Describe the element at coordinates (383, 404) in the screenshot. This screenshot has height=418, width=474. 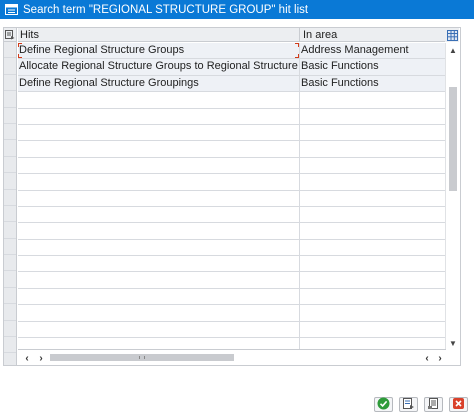
I see `confirm-button` at that location.